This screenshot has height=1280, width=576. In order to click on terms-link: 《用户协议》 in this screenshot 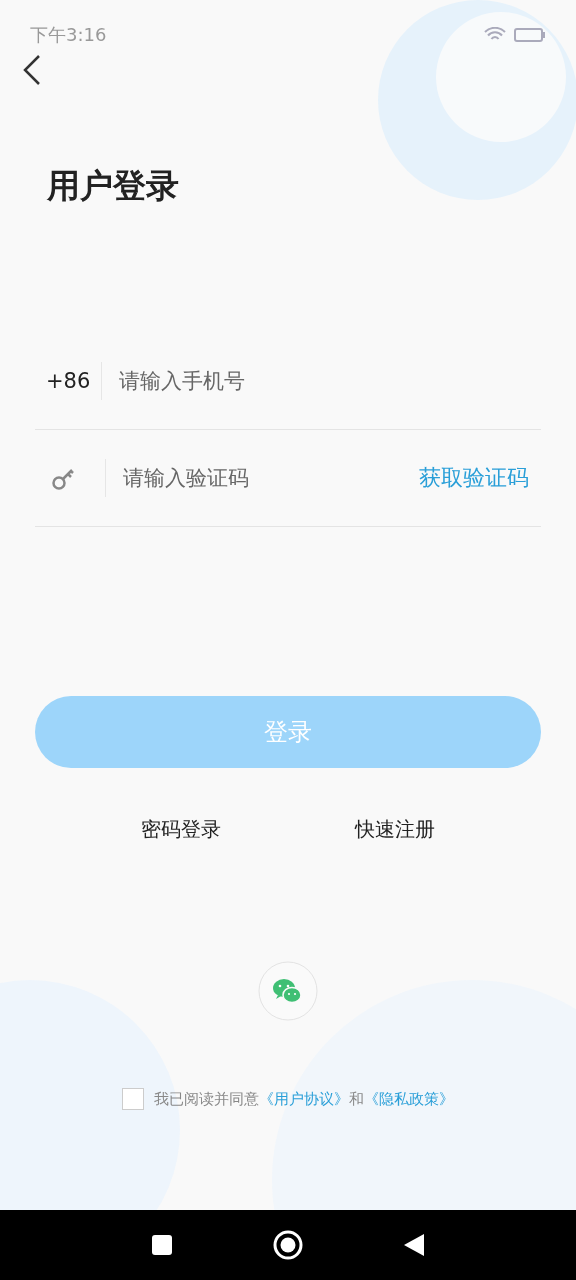, I will do `click(304, 1098)`.